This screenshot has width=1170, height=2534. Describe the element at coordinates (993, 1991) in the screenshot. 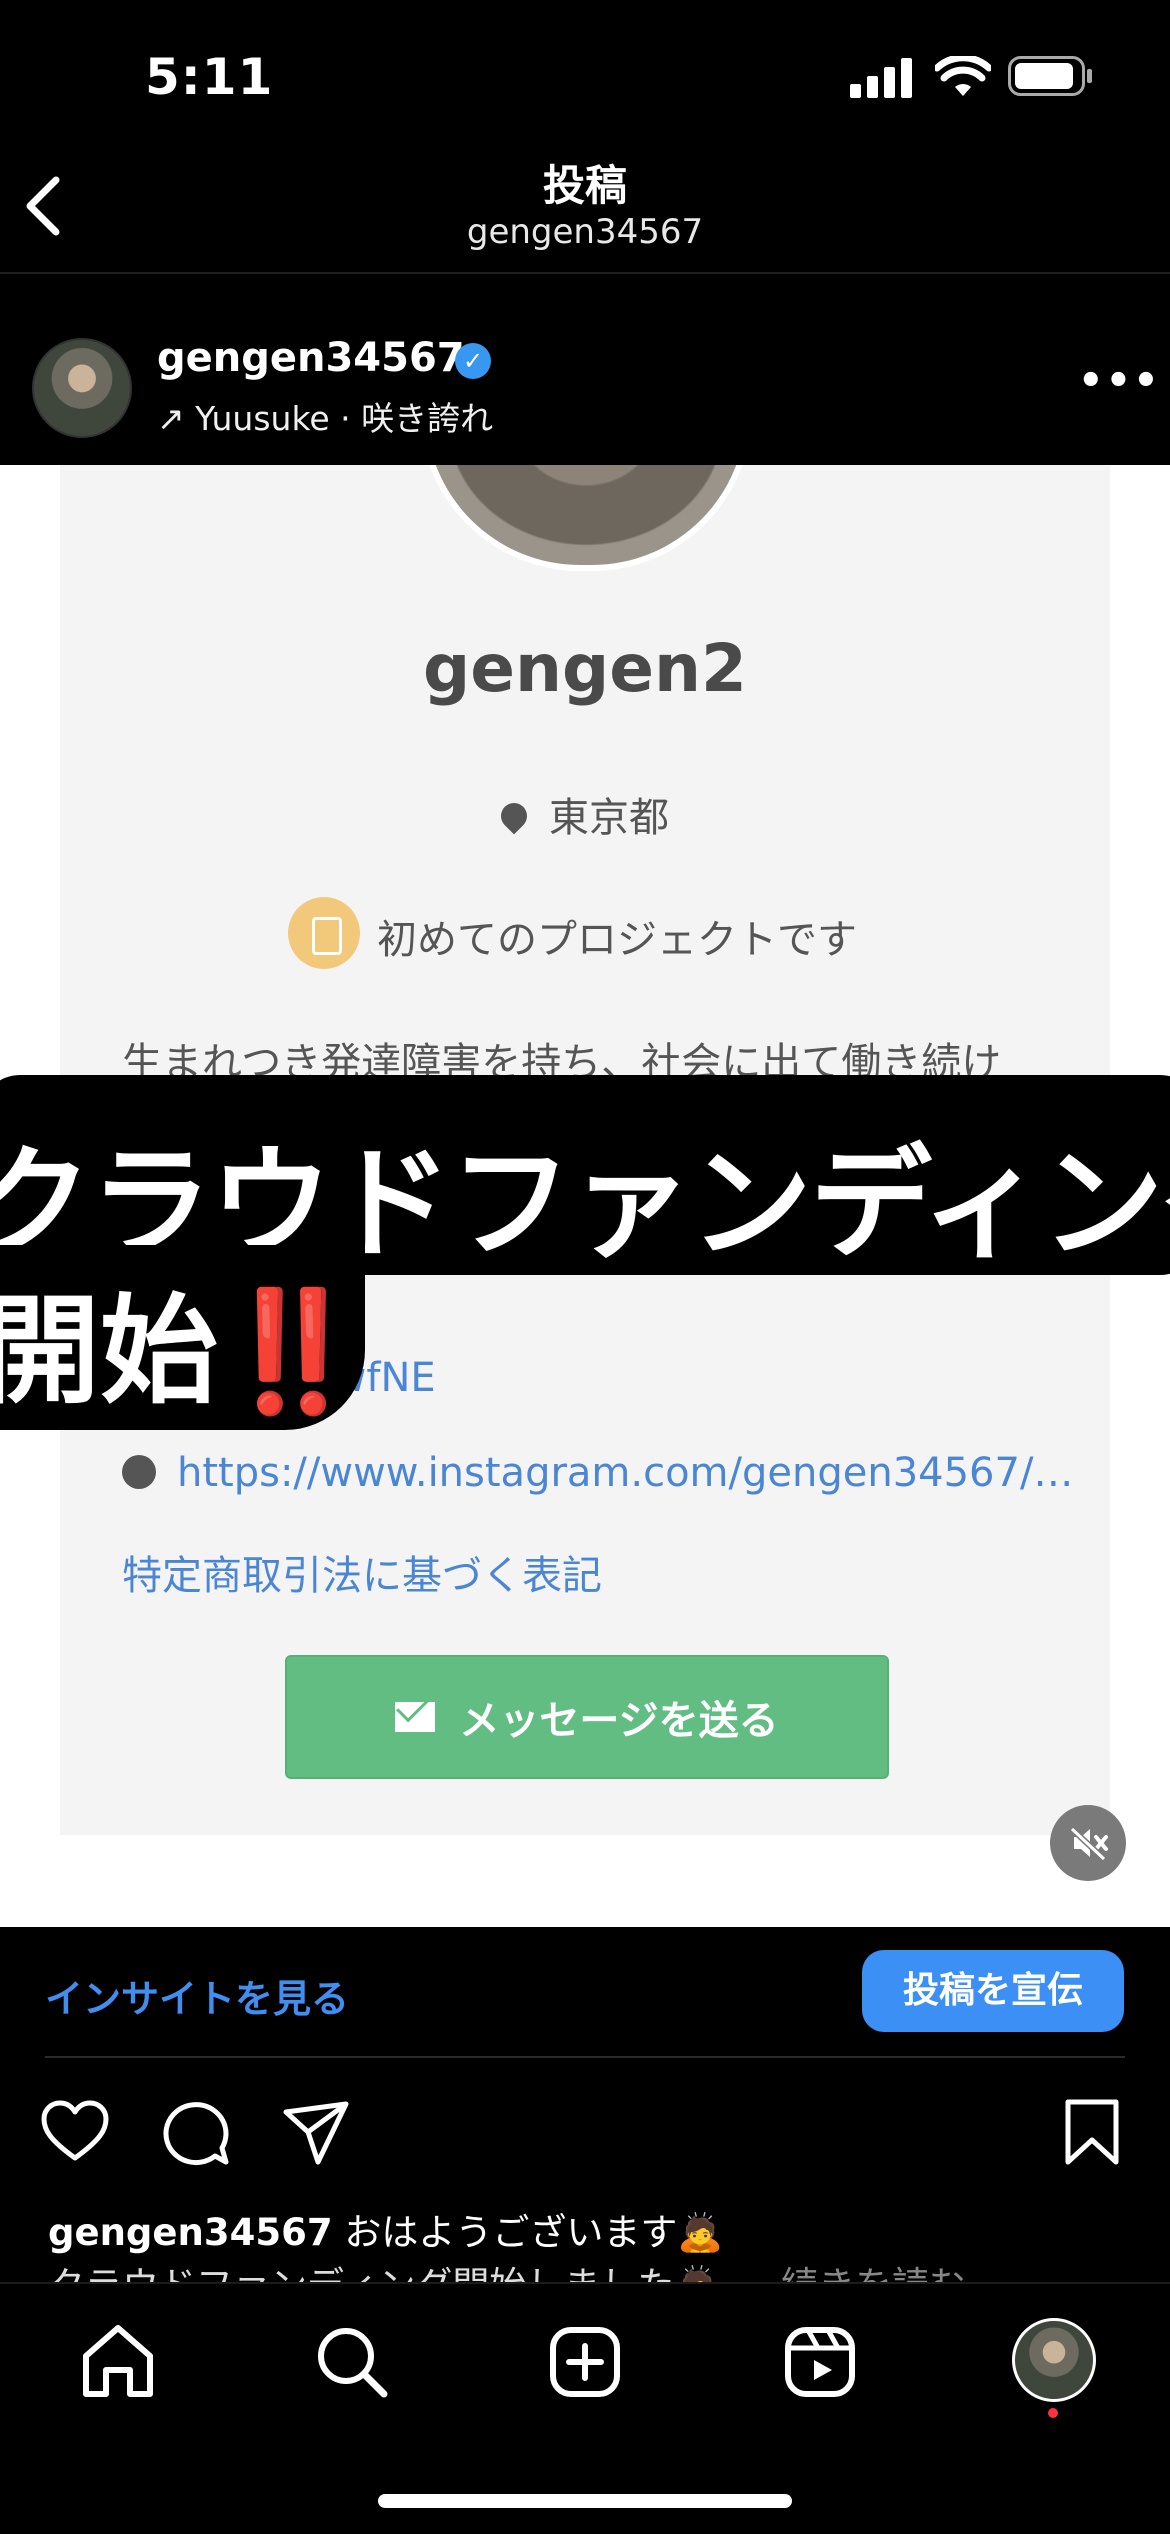

I see `promote-post-button: 投稿を宣伝` at that location.